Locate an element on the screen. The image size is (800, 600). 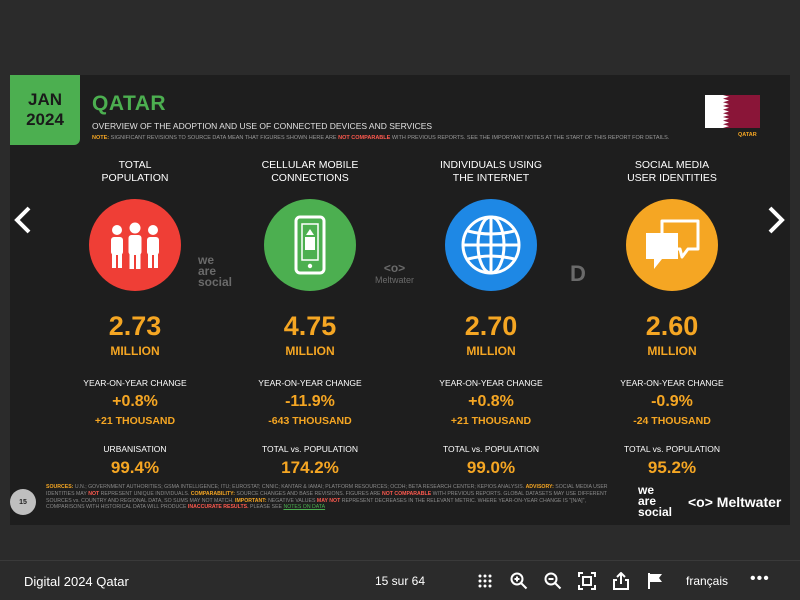
advisory-emphasis: NOT is located at coordinates (94, 493).